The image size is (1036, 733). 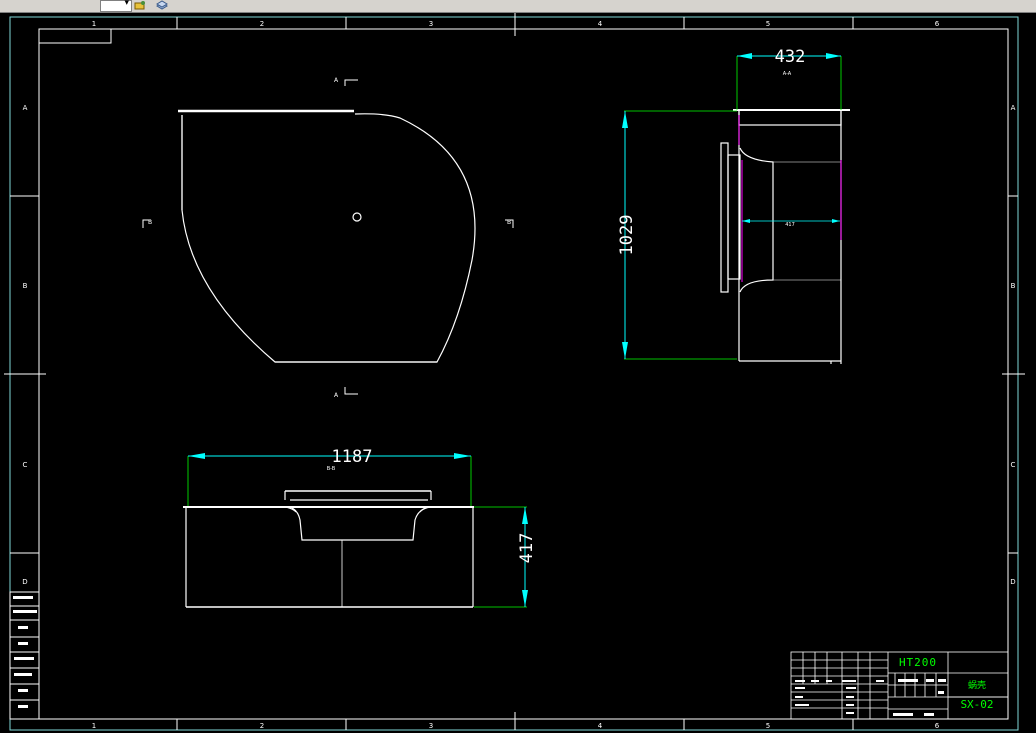 What do you see at coordinates (785, 236) in the screenshot?
I see `side-view` at bounding box center [785, 236].